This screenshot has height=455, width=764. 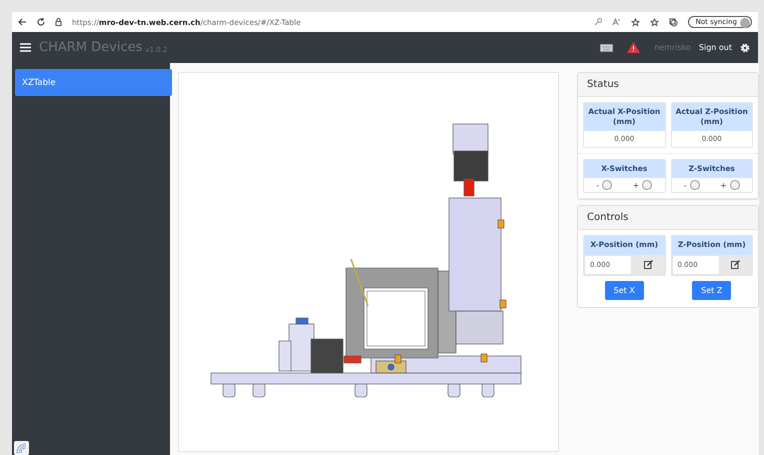 What do you see at coordinates (673, 22) in the screenshot?
I see `collections-icon` at bounding box center [673, 22].